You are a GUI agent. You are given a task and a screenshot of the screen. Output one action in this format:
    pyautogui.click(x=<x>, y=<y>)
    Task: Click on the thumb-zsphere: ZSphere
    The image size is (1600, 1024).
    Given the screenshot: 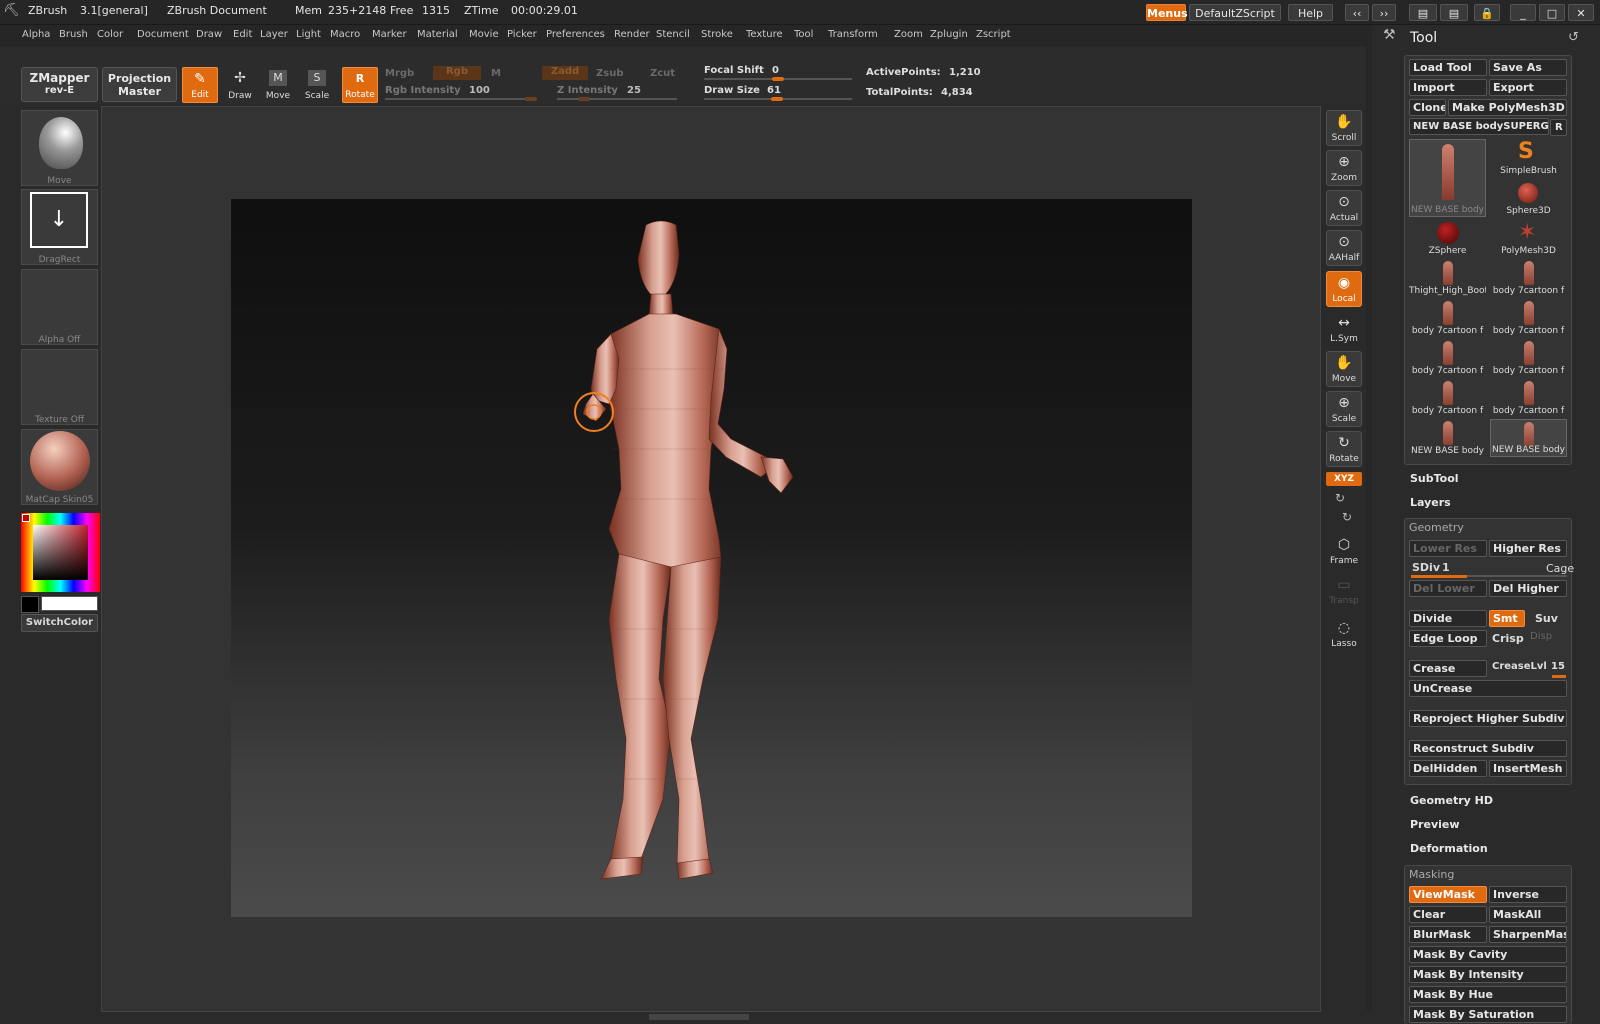 What is the action you would take?
    pyautogui.click(x=1447, y=238)
    